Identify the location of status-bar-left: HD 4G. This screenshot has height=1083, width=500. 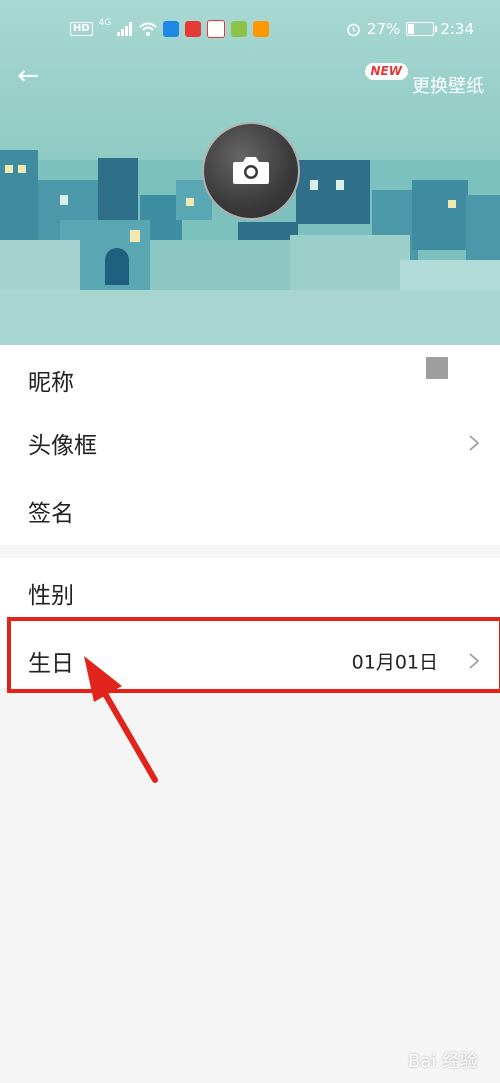
(170, 28).